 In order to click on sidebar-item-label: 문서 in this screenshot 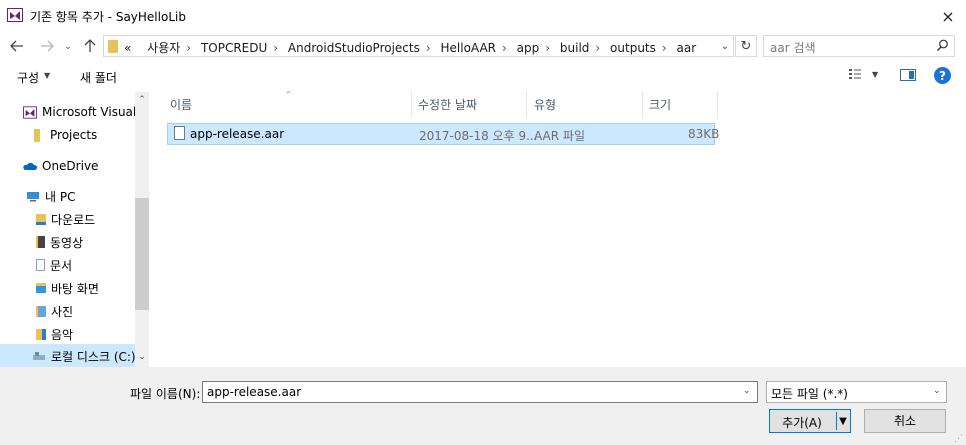, I will do `click(61, 265)`.